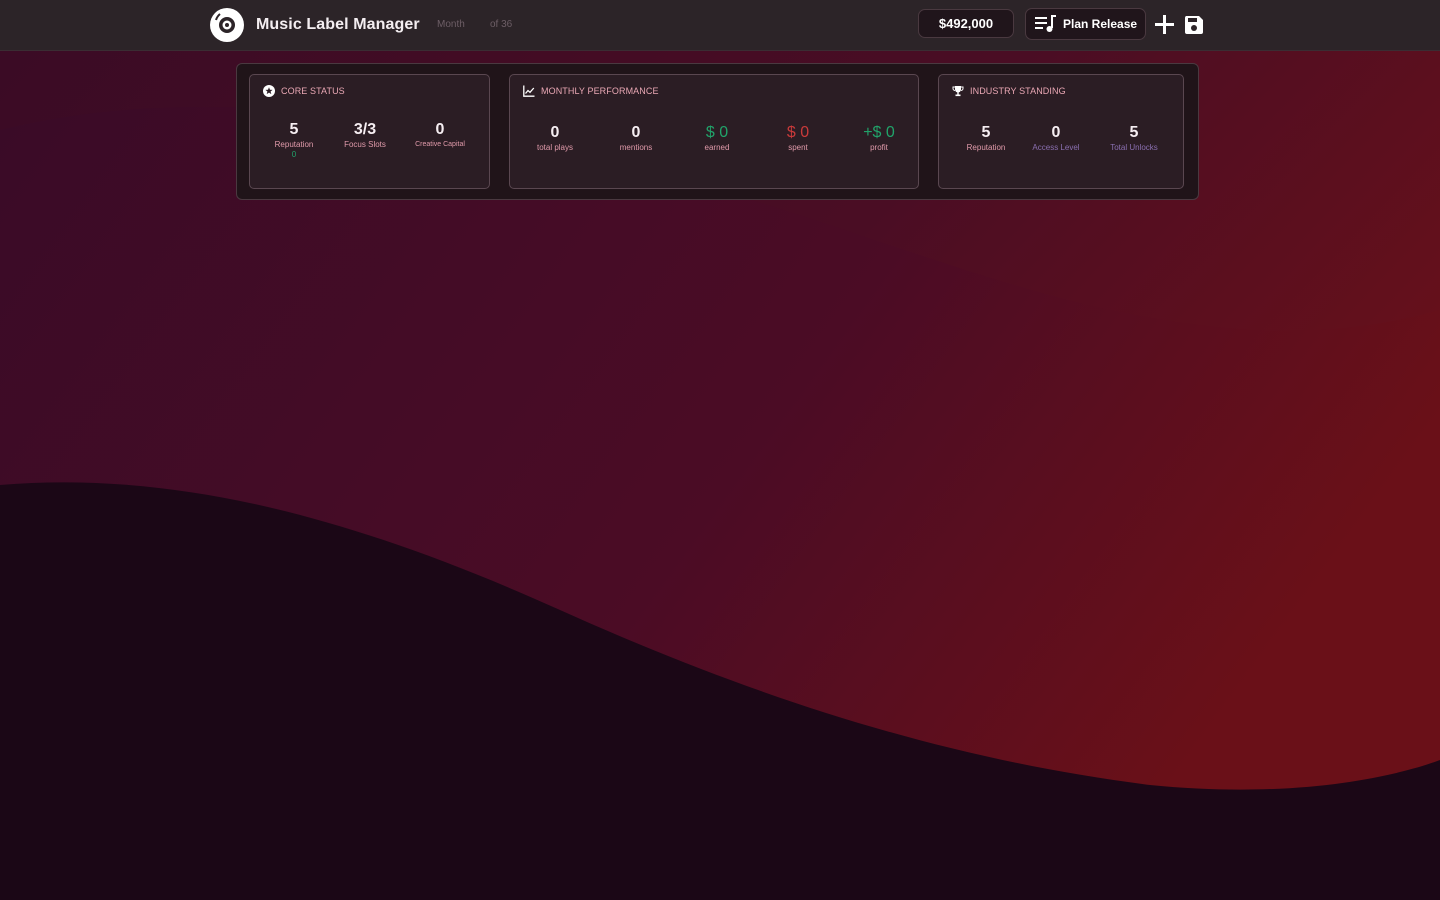 This screenshot has width=1440, height=900. Describe the element at coordinates (440, 129) in the screenshot. I see `creative-capital-value: 0` at that location.